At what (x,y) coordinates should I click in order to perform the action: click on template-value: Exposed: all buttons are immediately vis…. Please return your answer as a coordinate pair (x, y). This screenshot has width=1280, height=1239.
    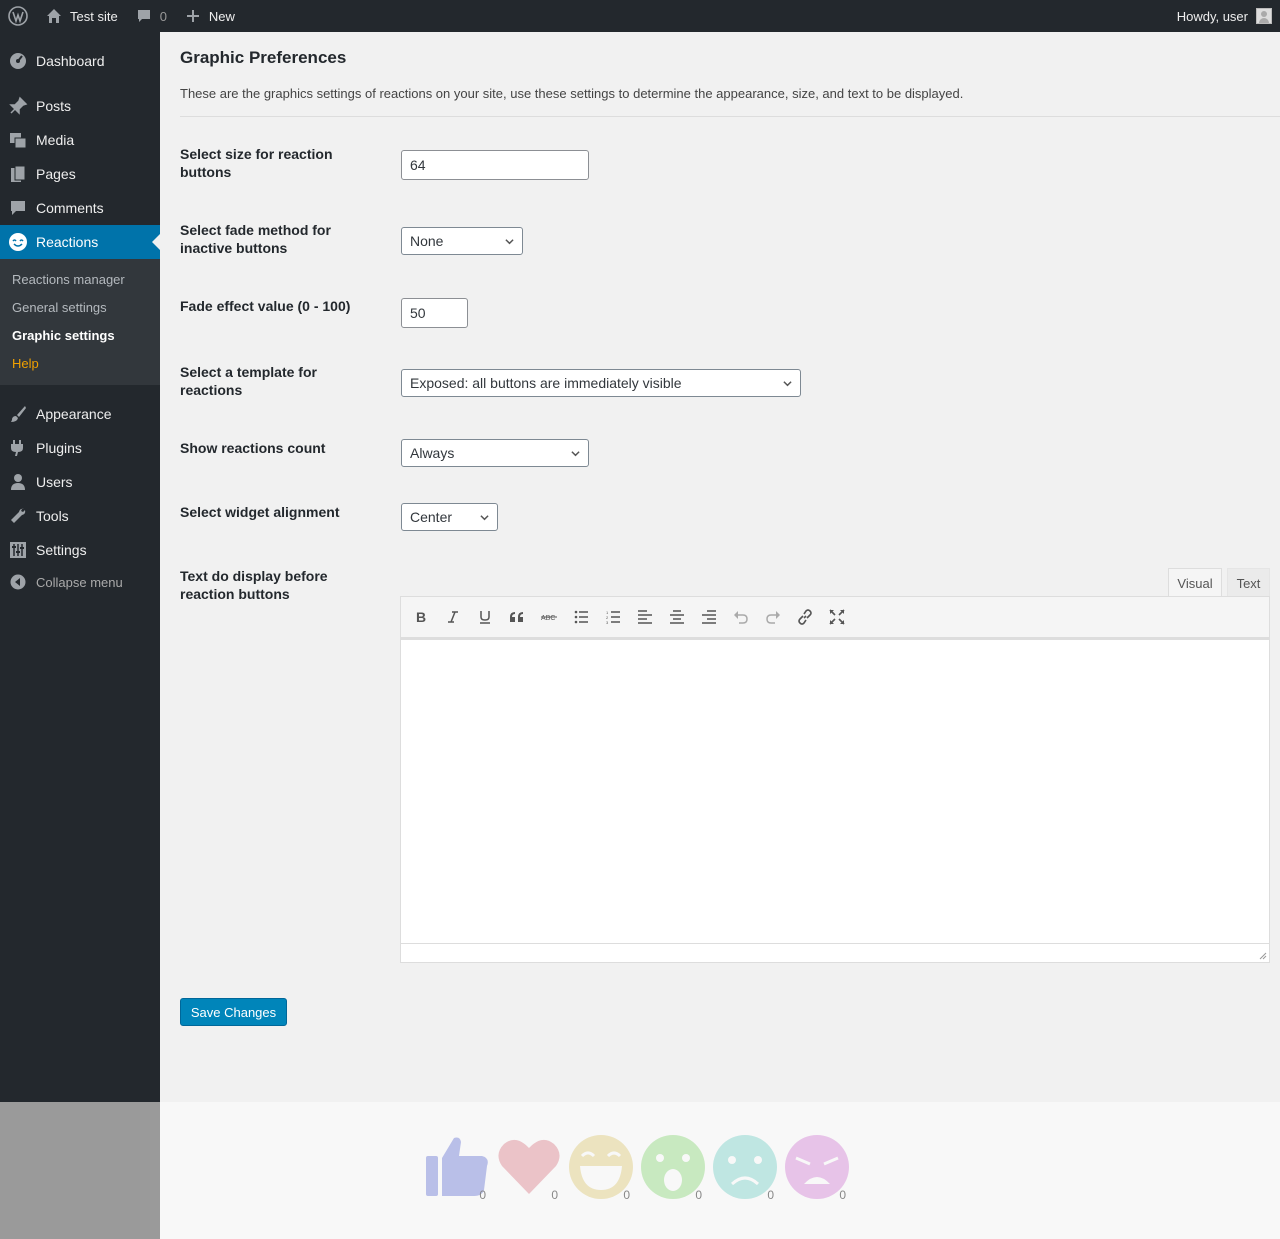
    Looking at the image, I should click on (546, 383).